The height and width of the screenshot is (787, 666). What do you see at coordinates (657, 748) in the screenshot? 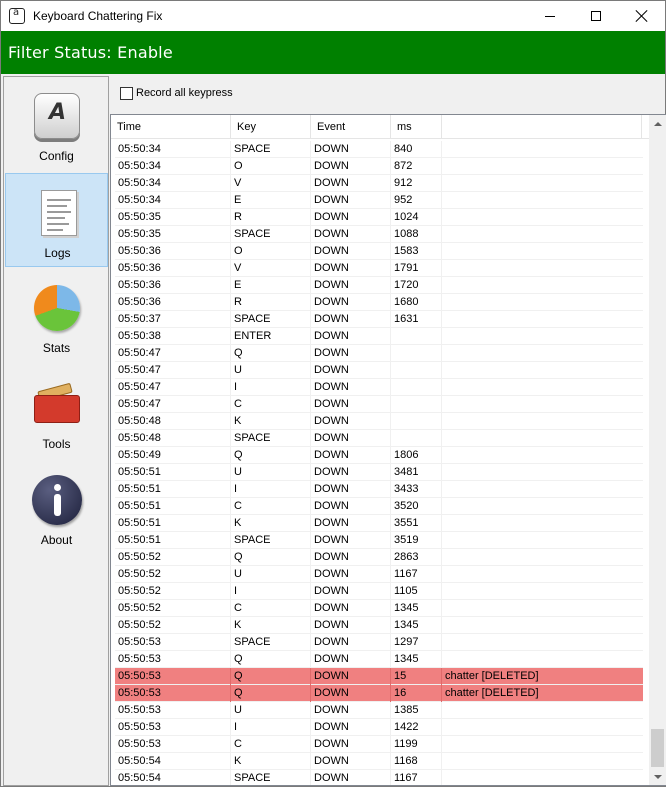
I see `scrollbar-thumb` at bounding box center [657, 748].